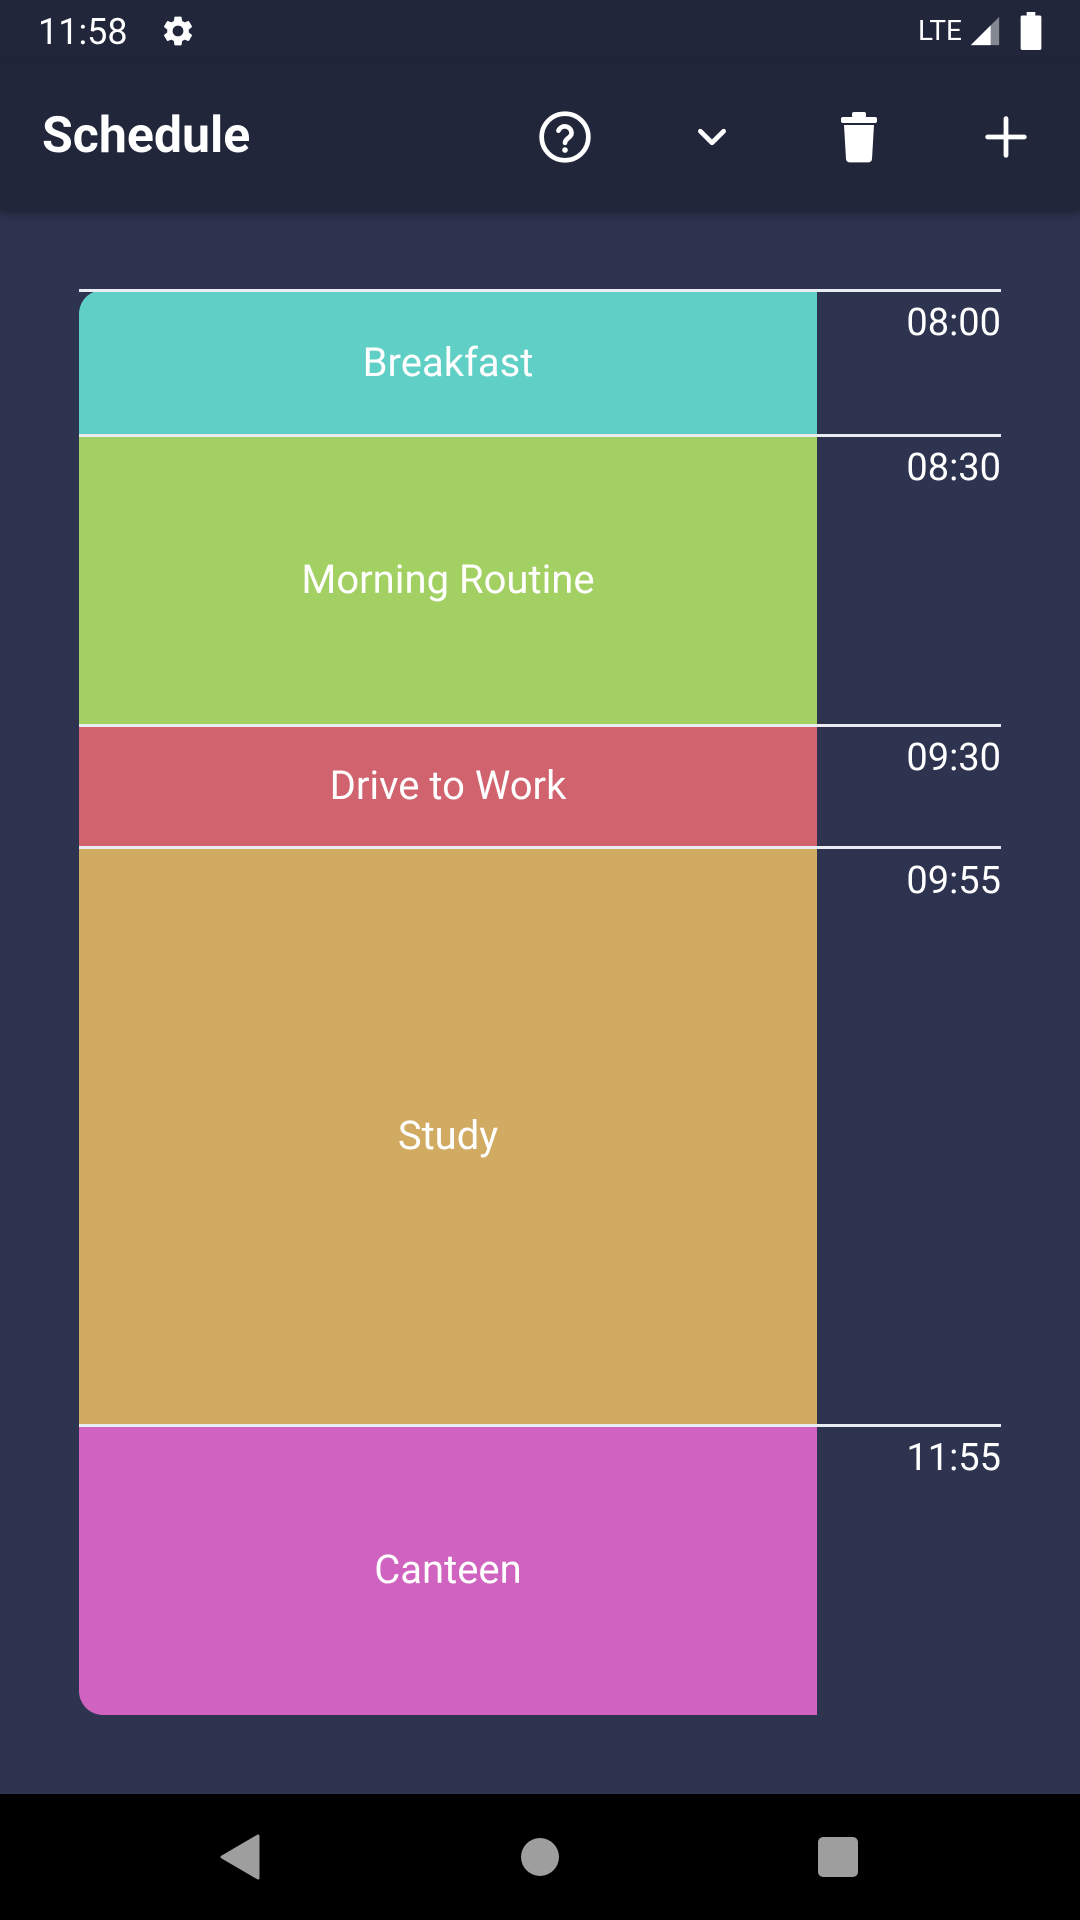 The width and height of the screenshot is (1080, 1920). I want to click on start-time-label: 08:00, so click(953, 323).